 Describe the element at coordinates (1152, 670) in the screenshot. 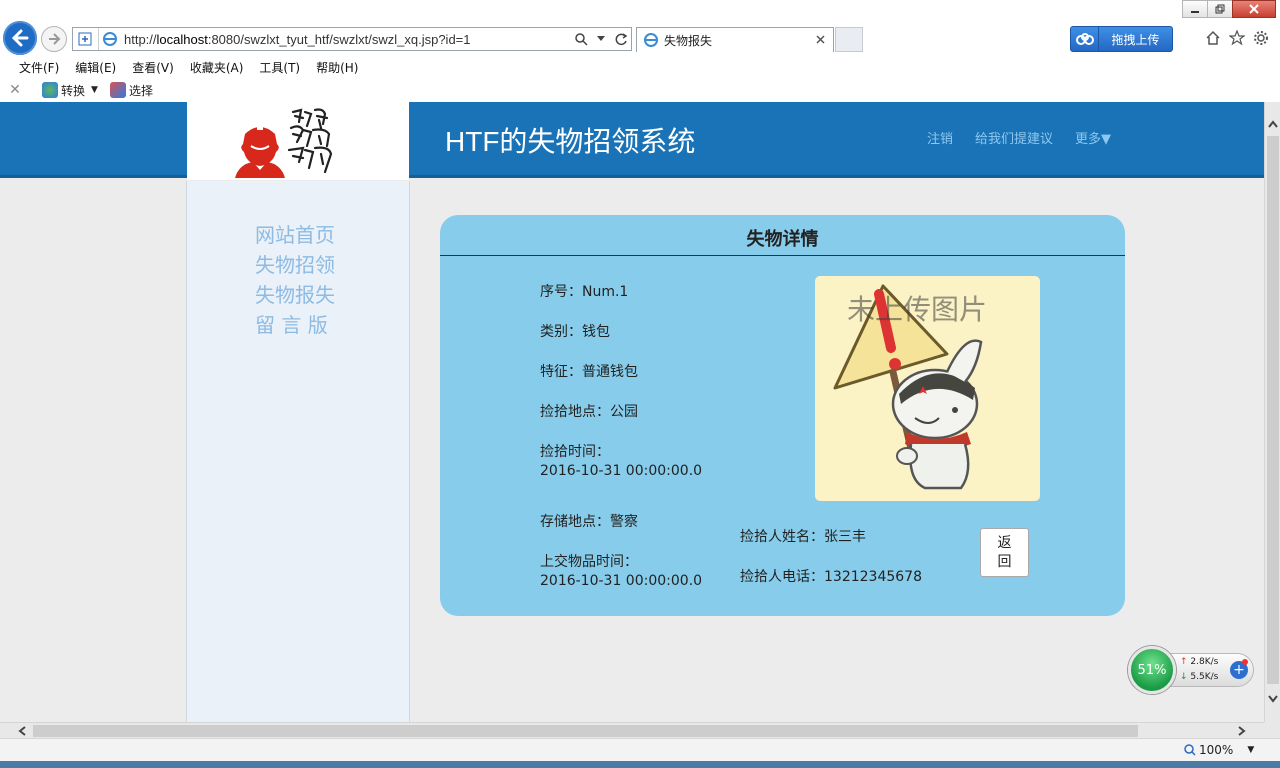

I see `cpu-usage-ball: 51%` at that location.